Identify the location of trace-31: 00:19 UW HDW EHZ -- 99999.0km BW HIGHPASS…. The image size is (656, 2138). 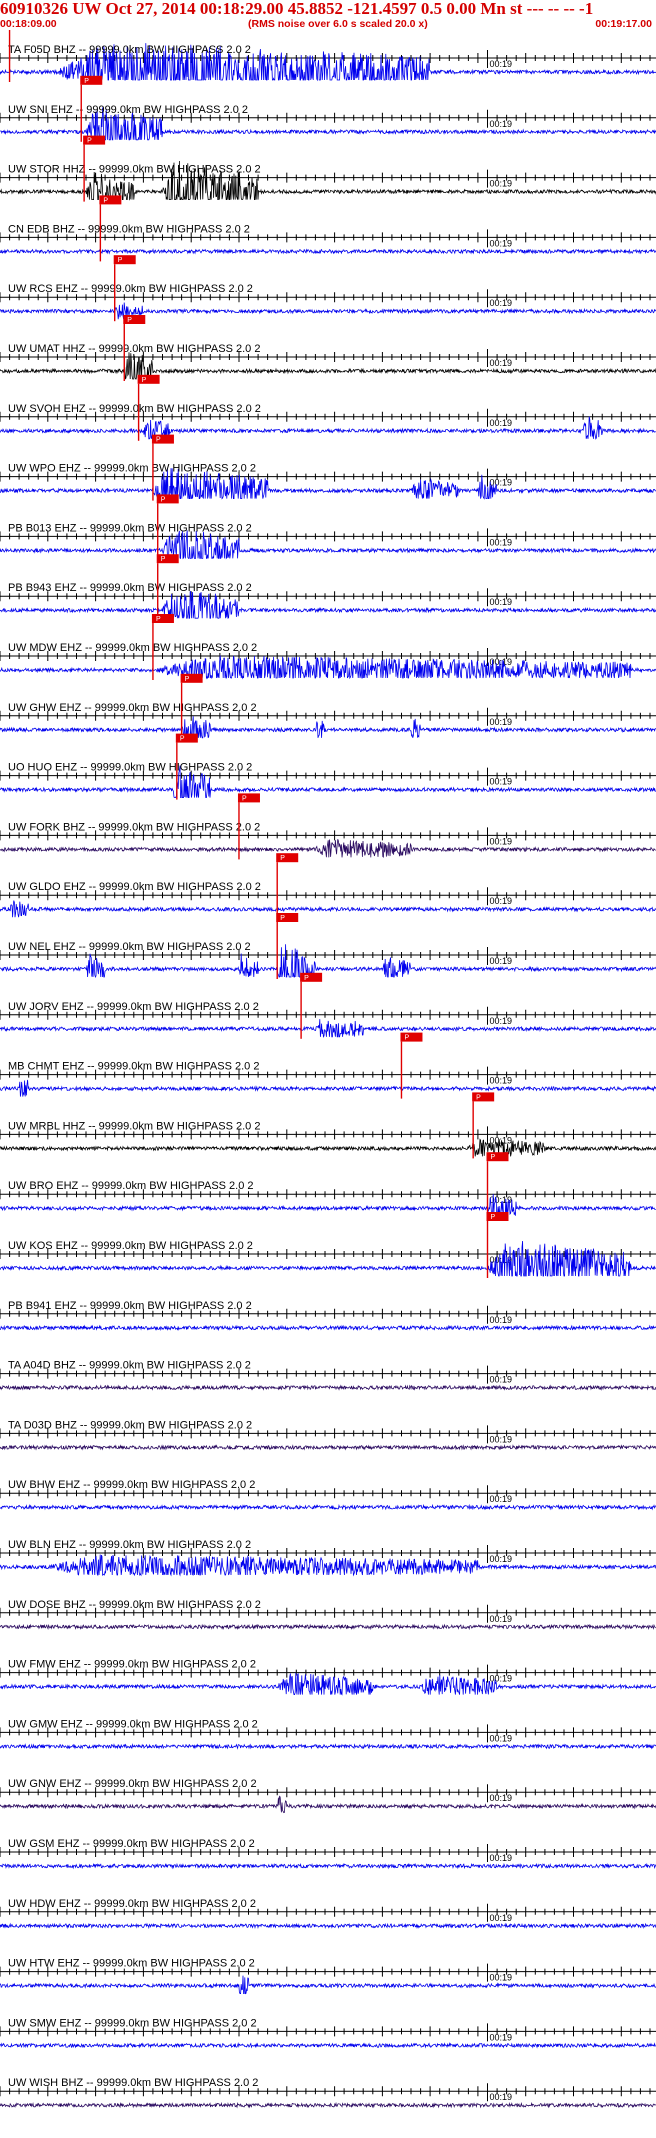
(328, 1914).